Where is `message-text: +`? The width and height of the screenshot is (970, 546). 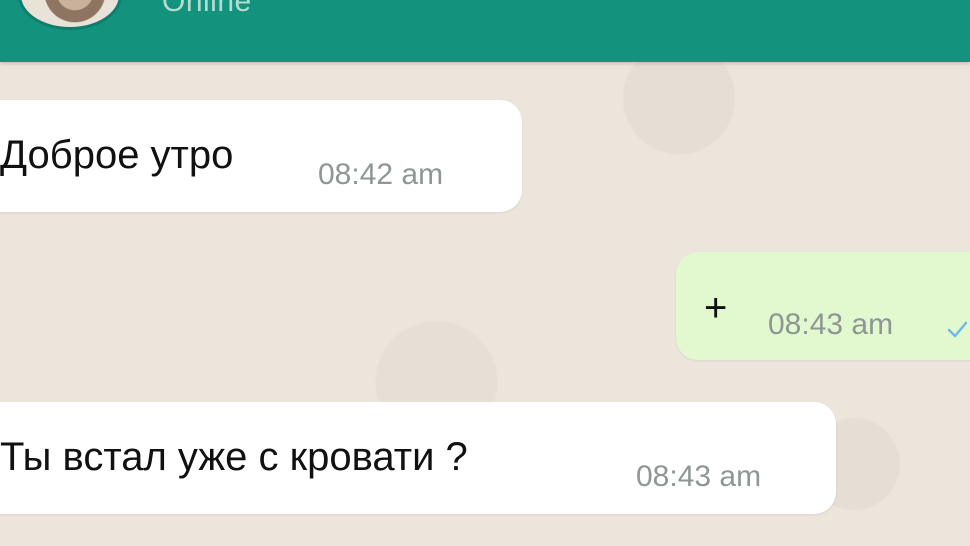
message-text: + is located at coordinates (716, 308).